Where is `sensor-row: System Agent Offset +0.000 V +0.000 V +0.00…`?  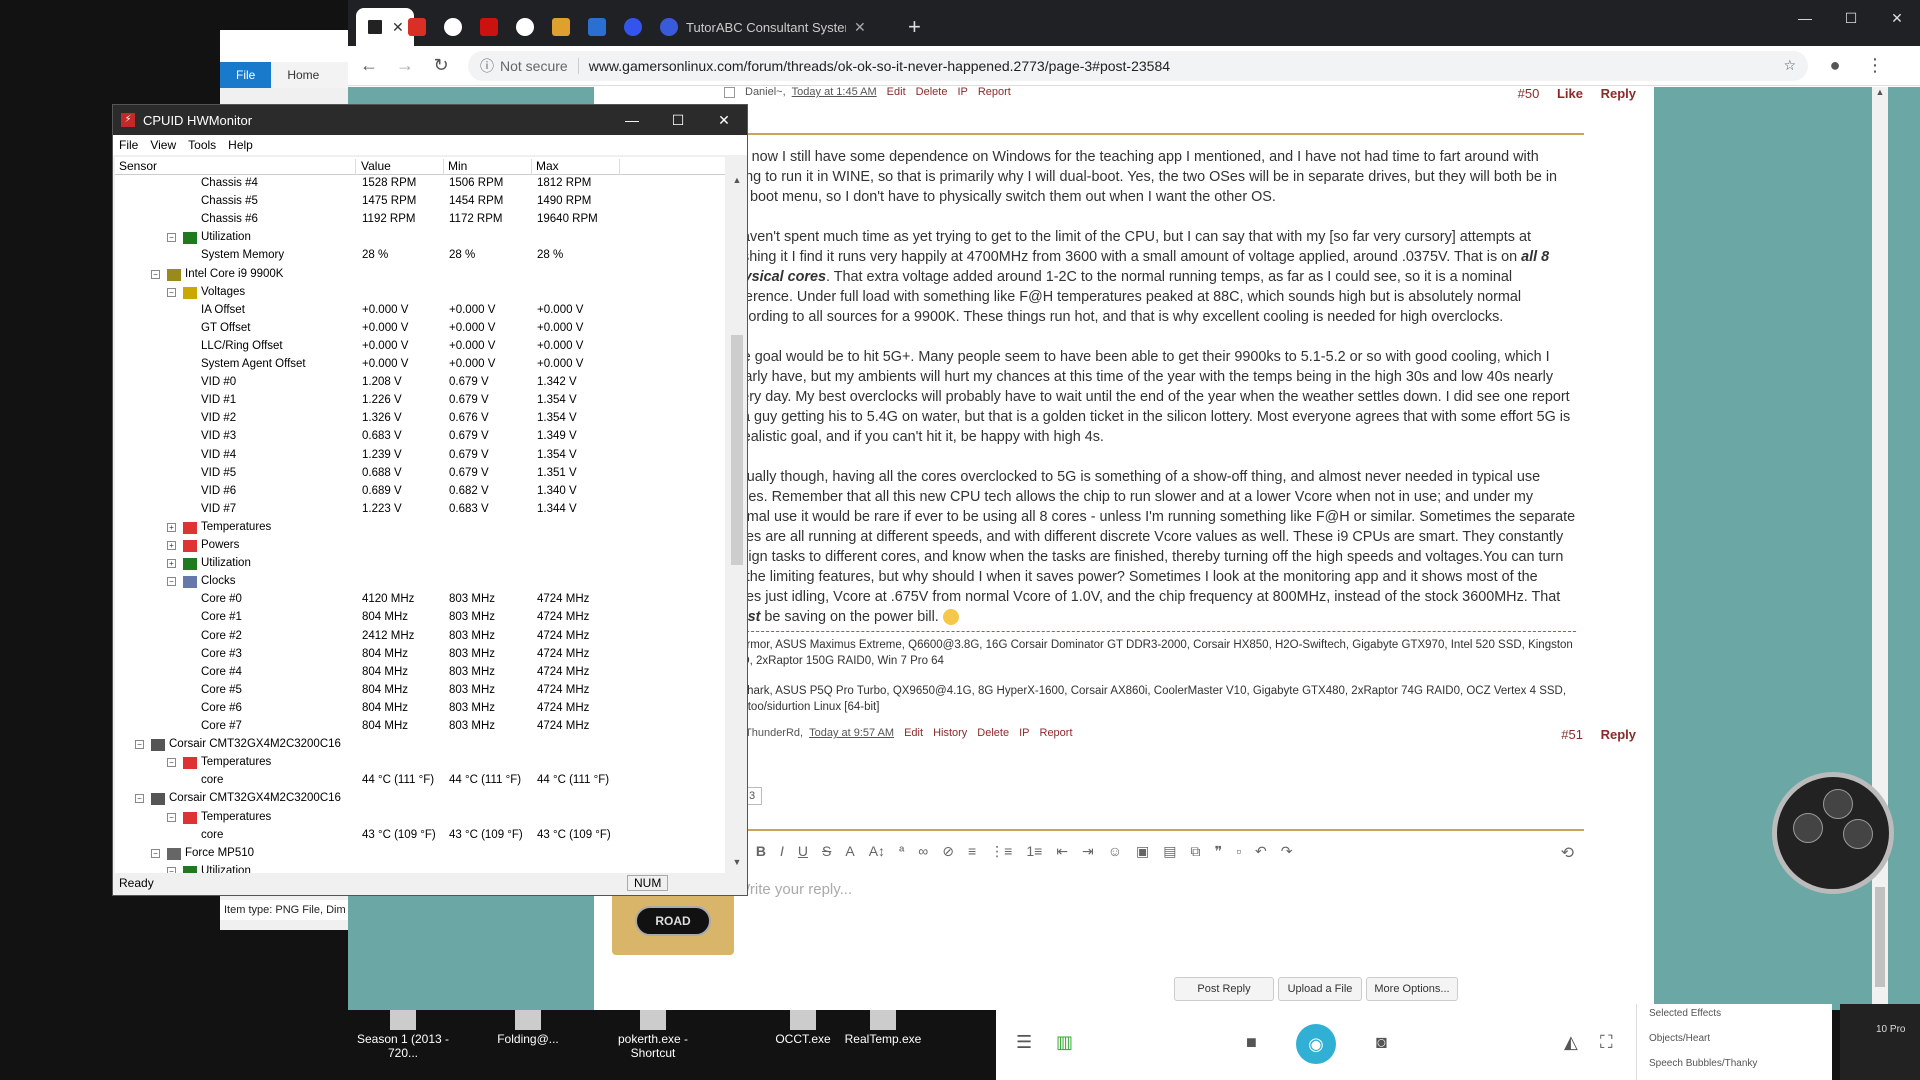 sensor-row: System Agent Offset +0.000 V +0.000 V +0.00… is located at coordinates (420, 365).